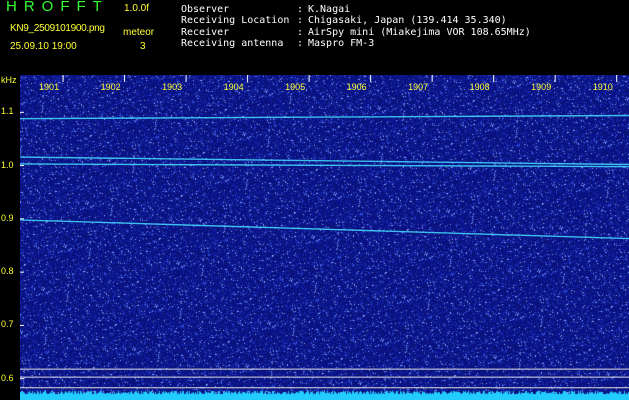 The width and height of the screenshot is (629, 400). Describe the element at coordinates (295, 87) in the screenshot. I see `x-tick-label-4: 1905` at that location.